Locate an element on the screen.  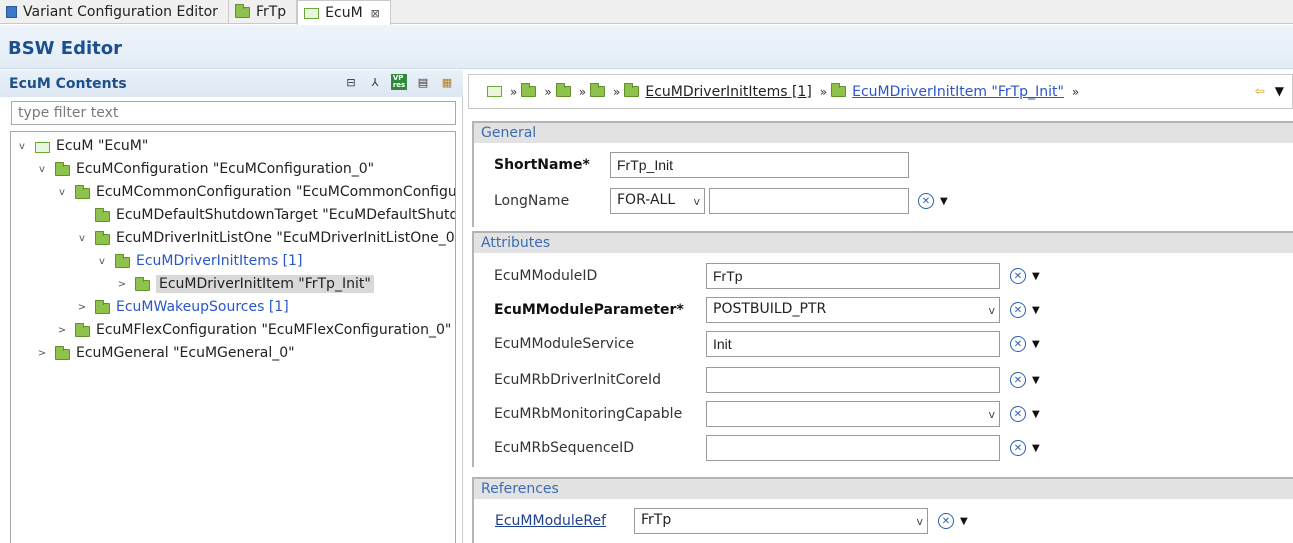
tree-node-ecumdriverinititem: > EcuMDriverInitItem "FrTp_Init" is located at coordinates (244, 284).